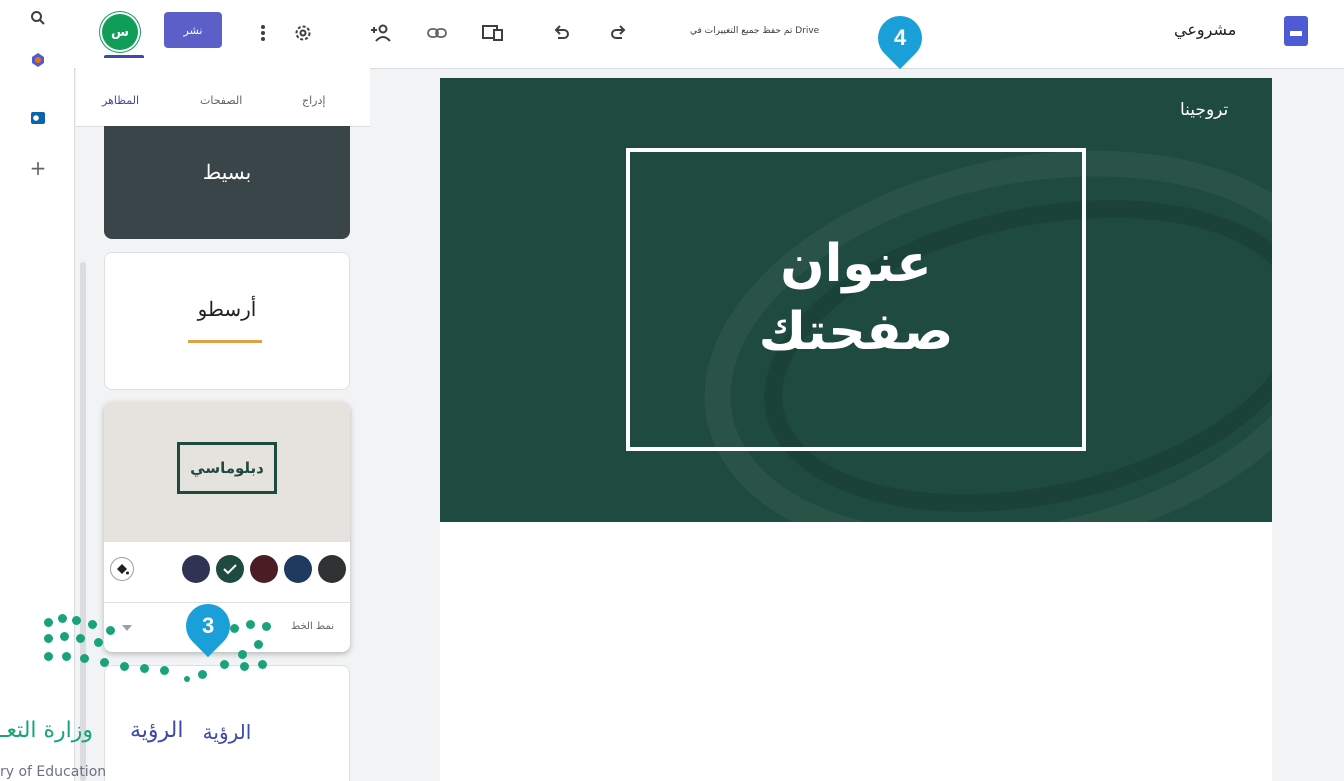 The image size is (1344, 781). What do you see at coordinates (298, 569) in the screenshot?
I see `swatch-navy` at bounding box center [298, 569].